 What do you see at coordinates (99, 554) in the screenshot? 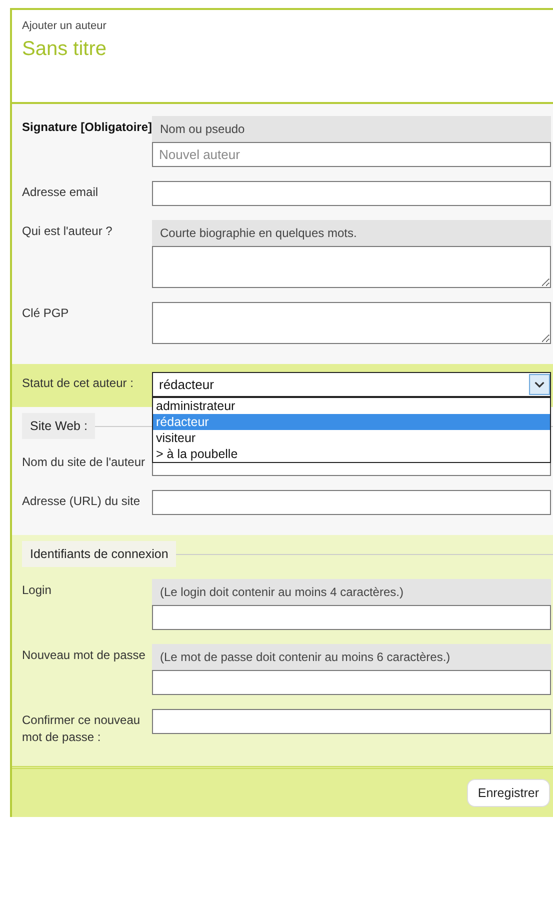
I see `fieldset-legend: Identifiants de connexion` at bounding box center [99, 554].